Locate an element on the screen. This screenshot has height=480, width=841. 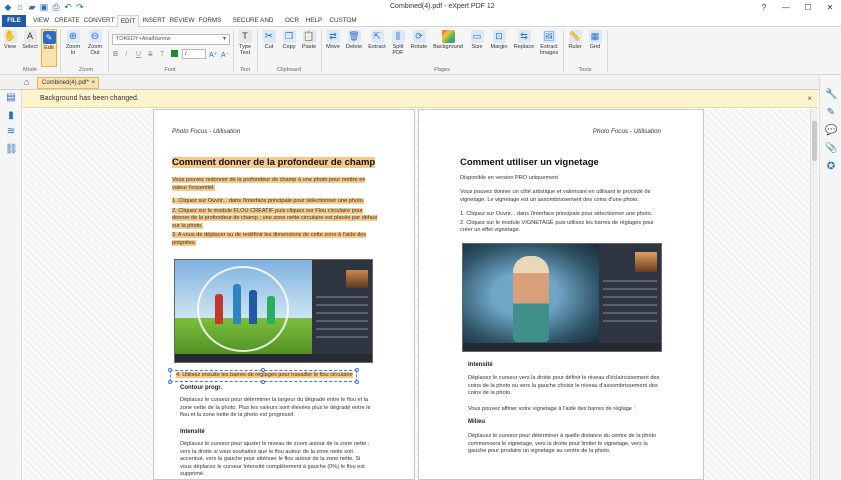
menu-ocr: OCR is located at coordinates (292, 21).